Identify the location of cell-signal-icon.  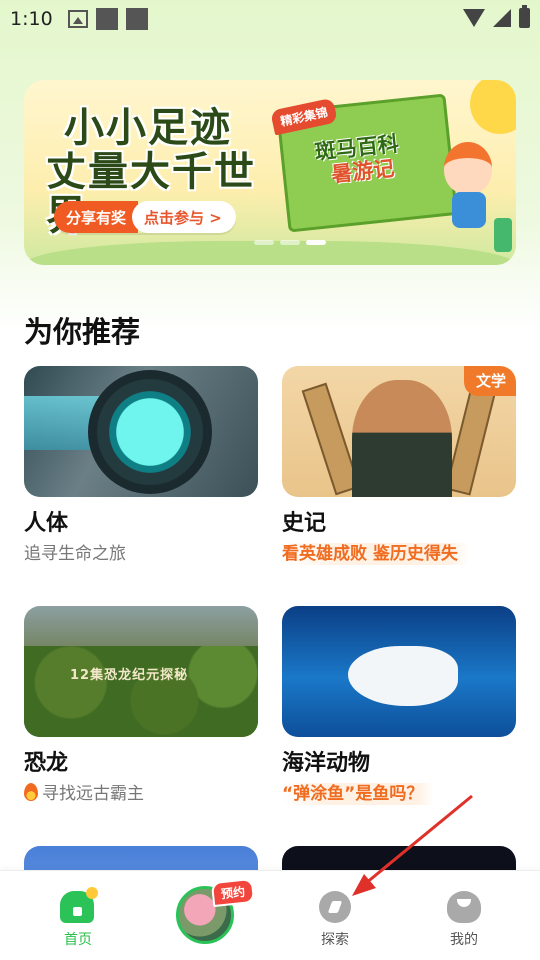
(502, 18).